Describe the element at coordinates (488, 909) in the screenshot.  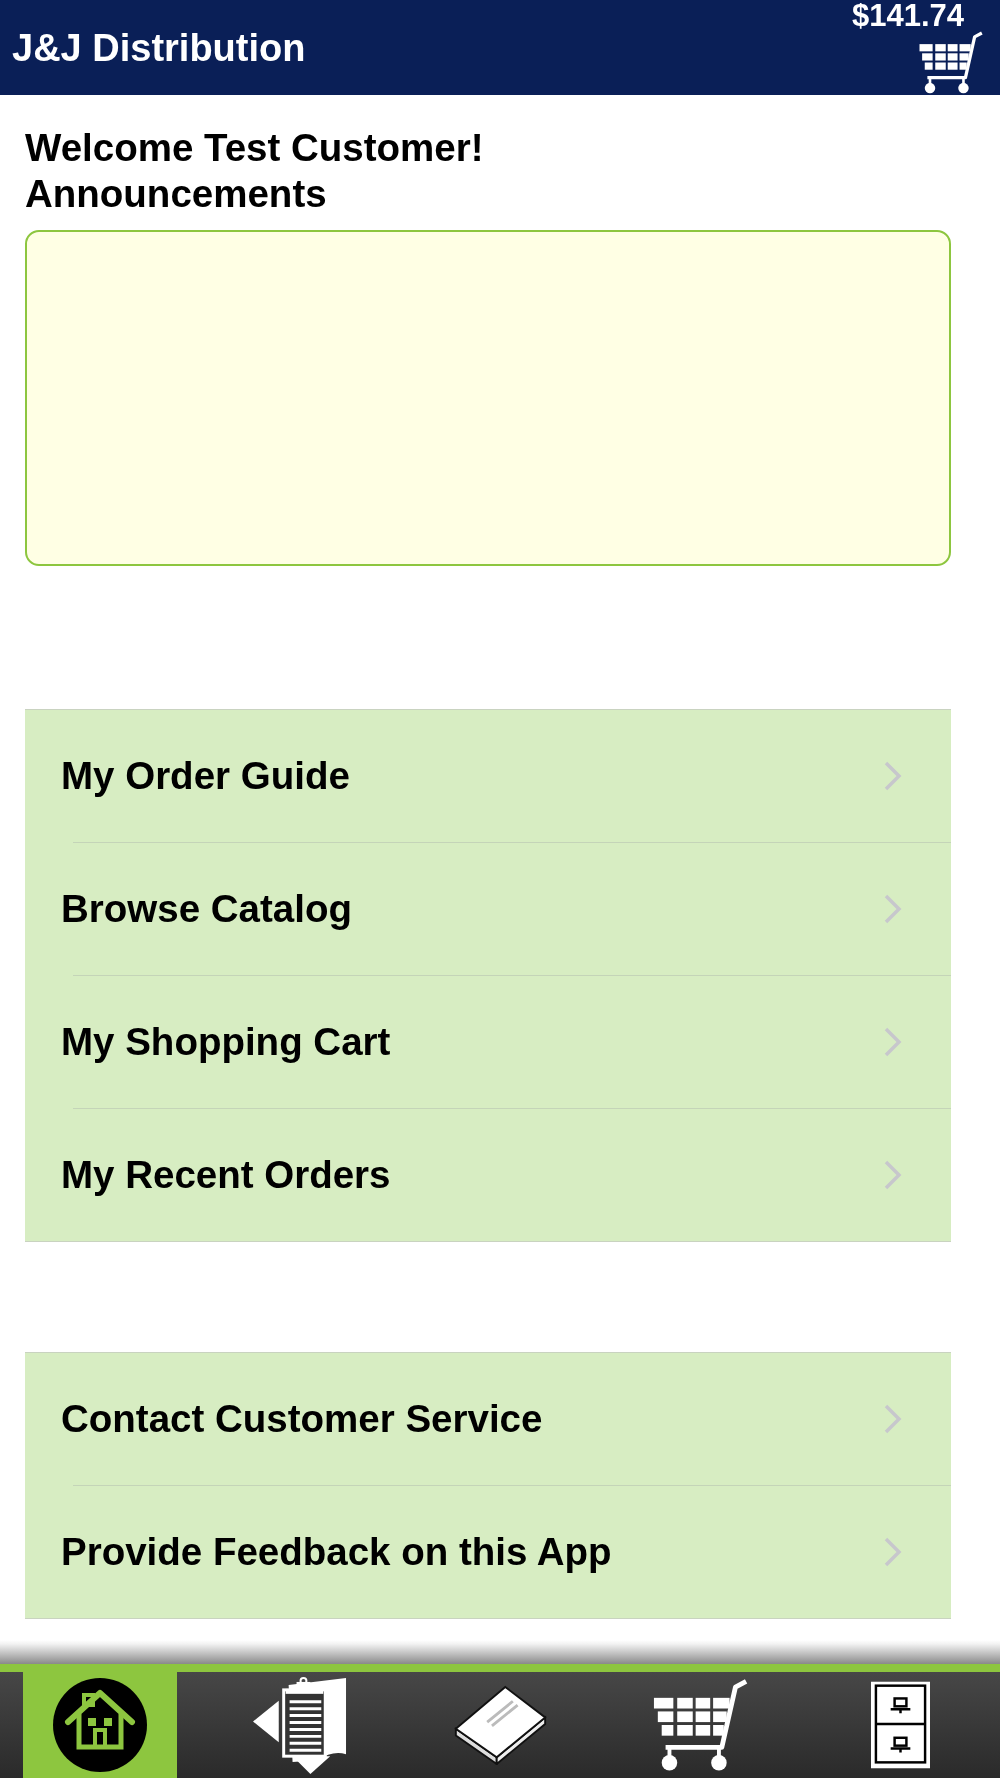
I see `menu-item: Browse Catalog` at that location.